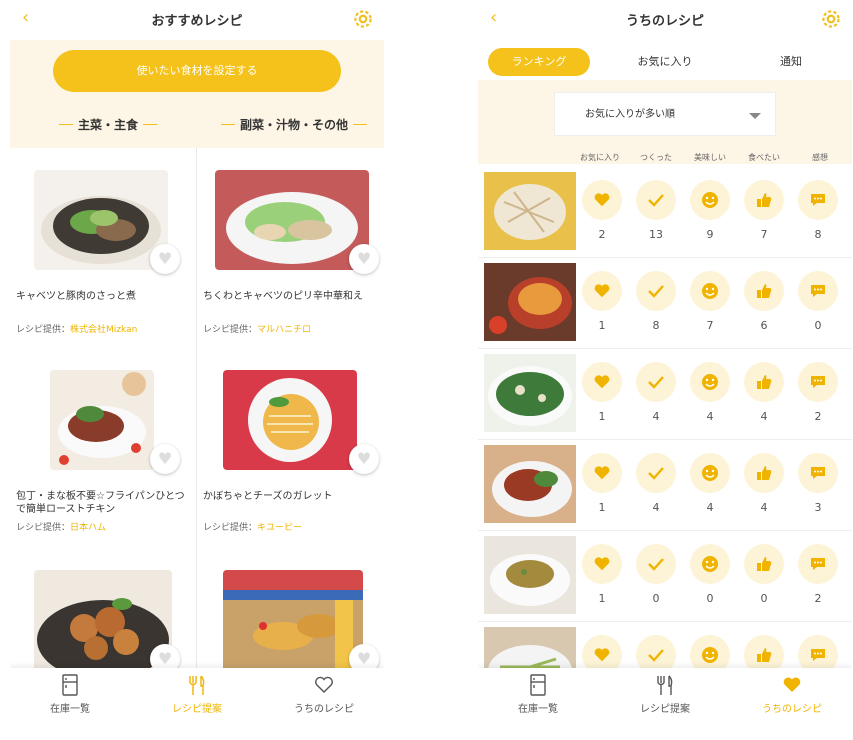 The image size is (853, 740). What do you see at coordinates (539, 62) in the screenshot?
I see `tab-ranking: ランキング` at bounding box center [539, 62].